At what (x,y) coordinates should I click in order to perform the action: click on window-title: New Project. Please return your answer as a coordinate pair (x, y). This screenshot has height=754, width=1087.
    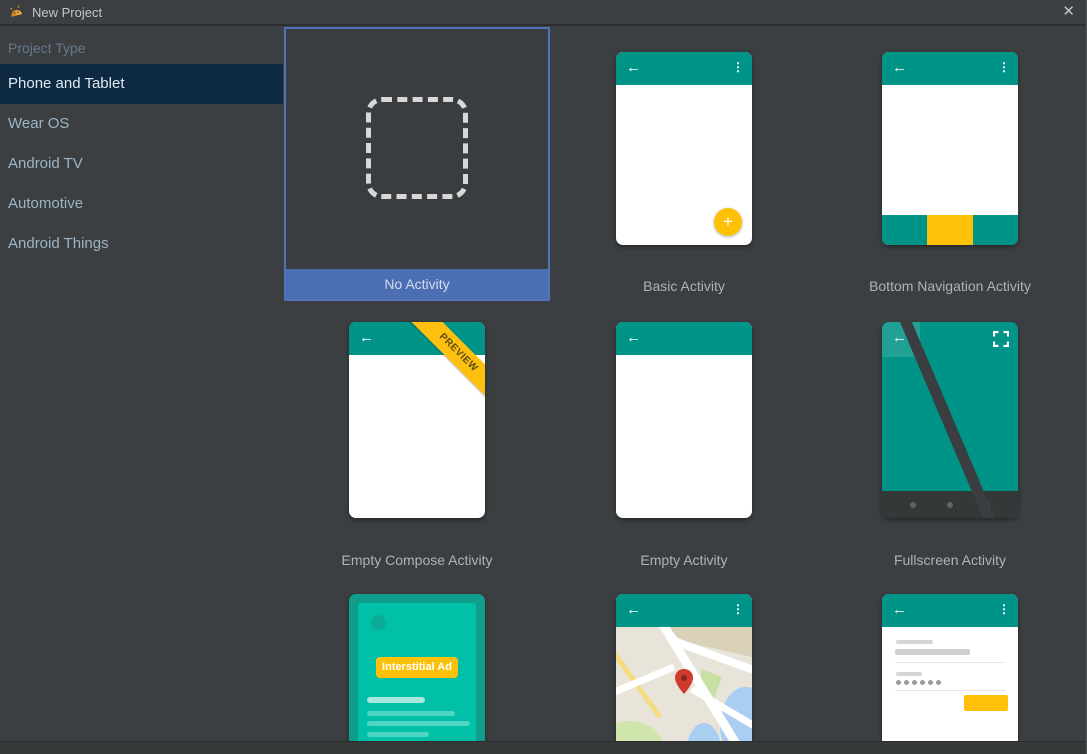
    Looking at the image, I should click on (67, 12).